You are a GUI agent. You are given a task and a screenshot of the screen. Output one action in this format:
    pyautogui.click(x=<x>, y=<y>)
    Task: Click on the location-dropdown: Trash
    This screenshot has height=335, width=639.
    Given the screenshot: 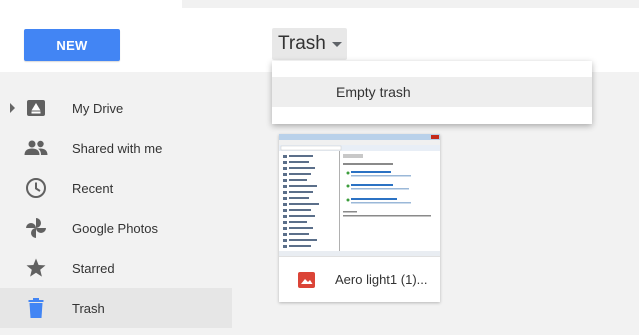 What is the action you would take?
    pyautogui.click(x=309, y=44)
    